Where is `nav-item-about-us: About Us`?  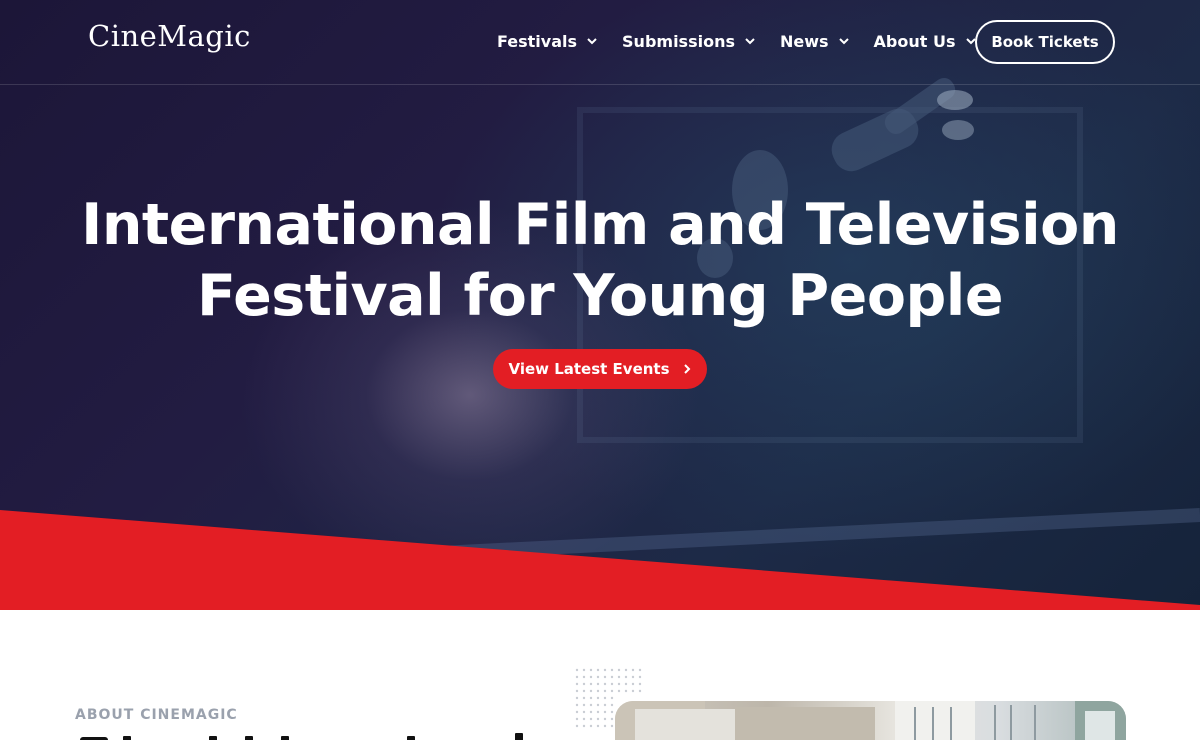 nav-item-about-us: About Us is located at coordinates (925, 41).